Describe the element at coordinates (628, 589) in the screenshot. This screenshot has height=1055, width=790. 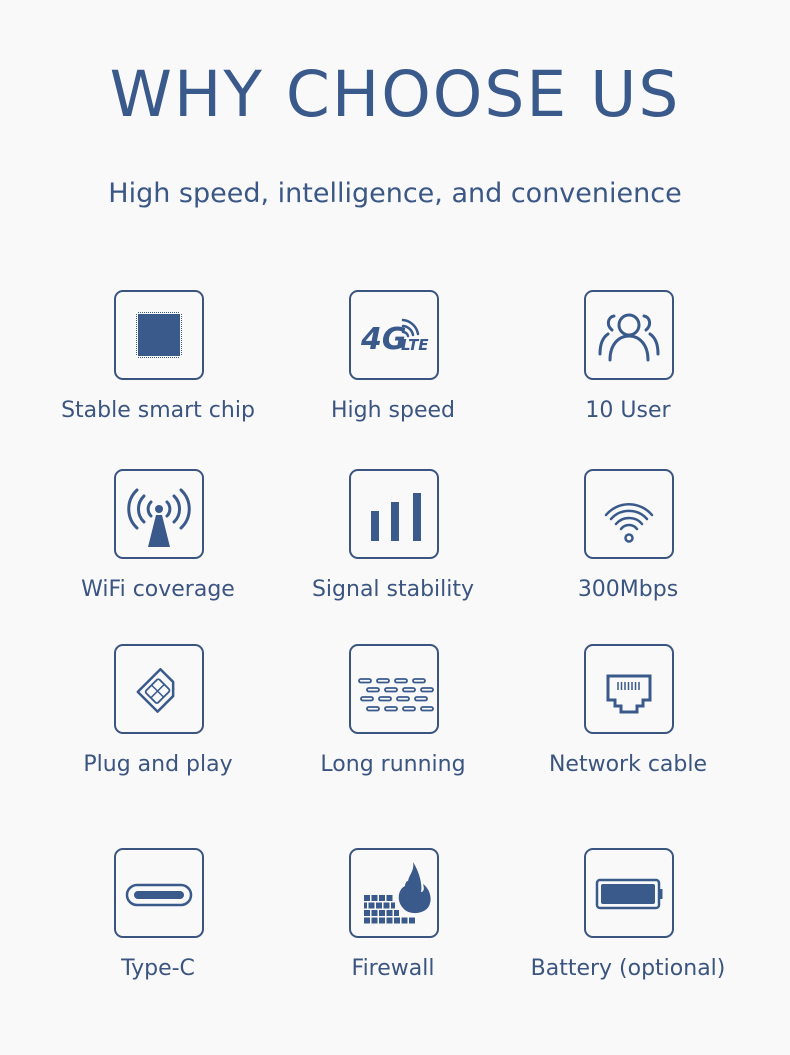
I see `feature-label: 300Mbps` at that location.